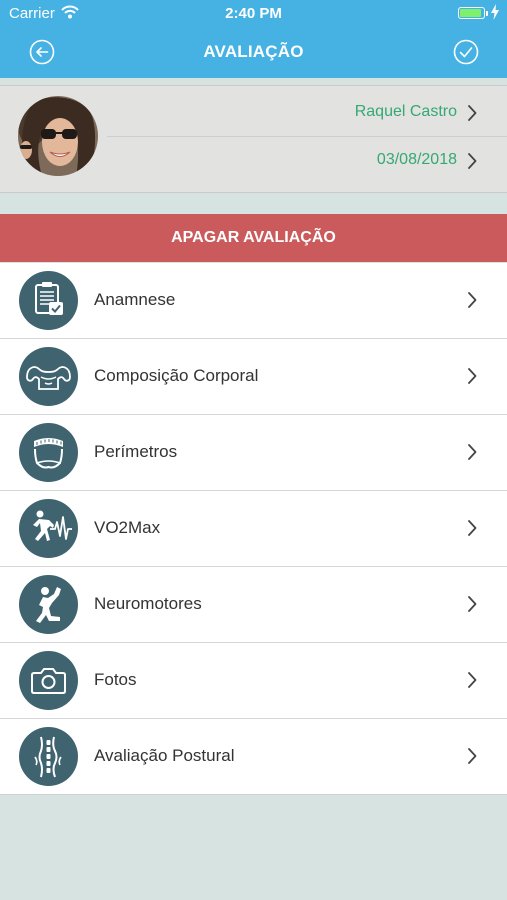  What do you see at coordinates (253, 39) in the screenshot?
I see `nav-bar: Carrier 2:40 PM AVALIAÇÃO` at bounding box center [253, 39].